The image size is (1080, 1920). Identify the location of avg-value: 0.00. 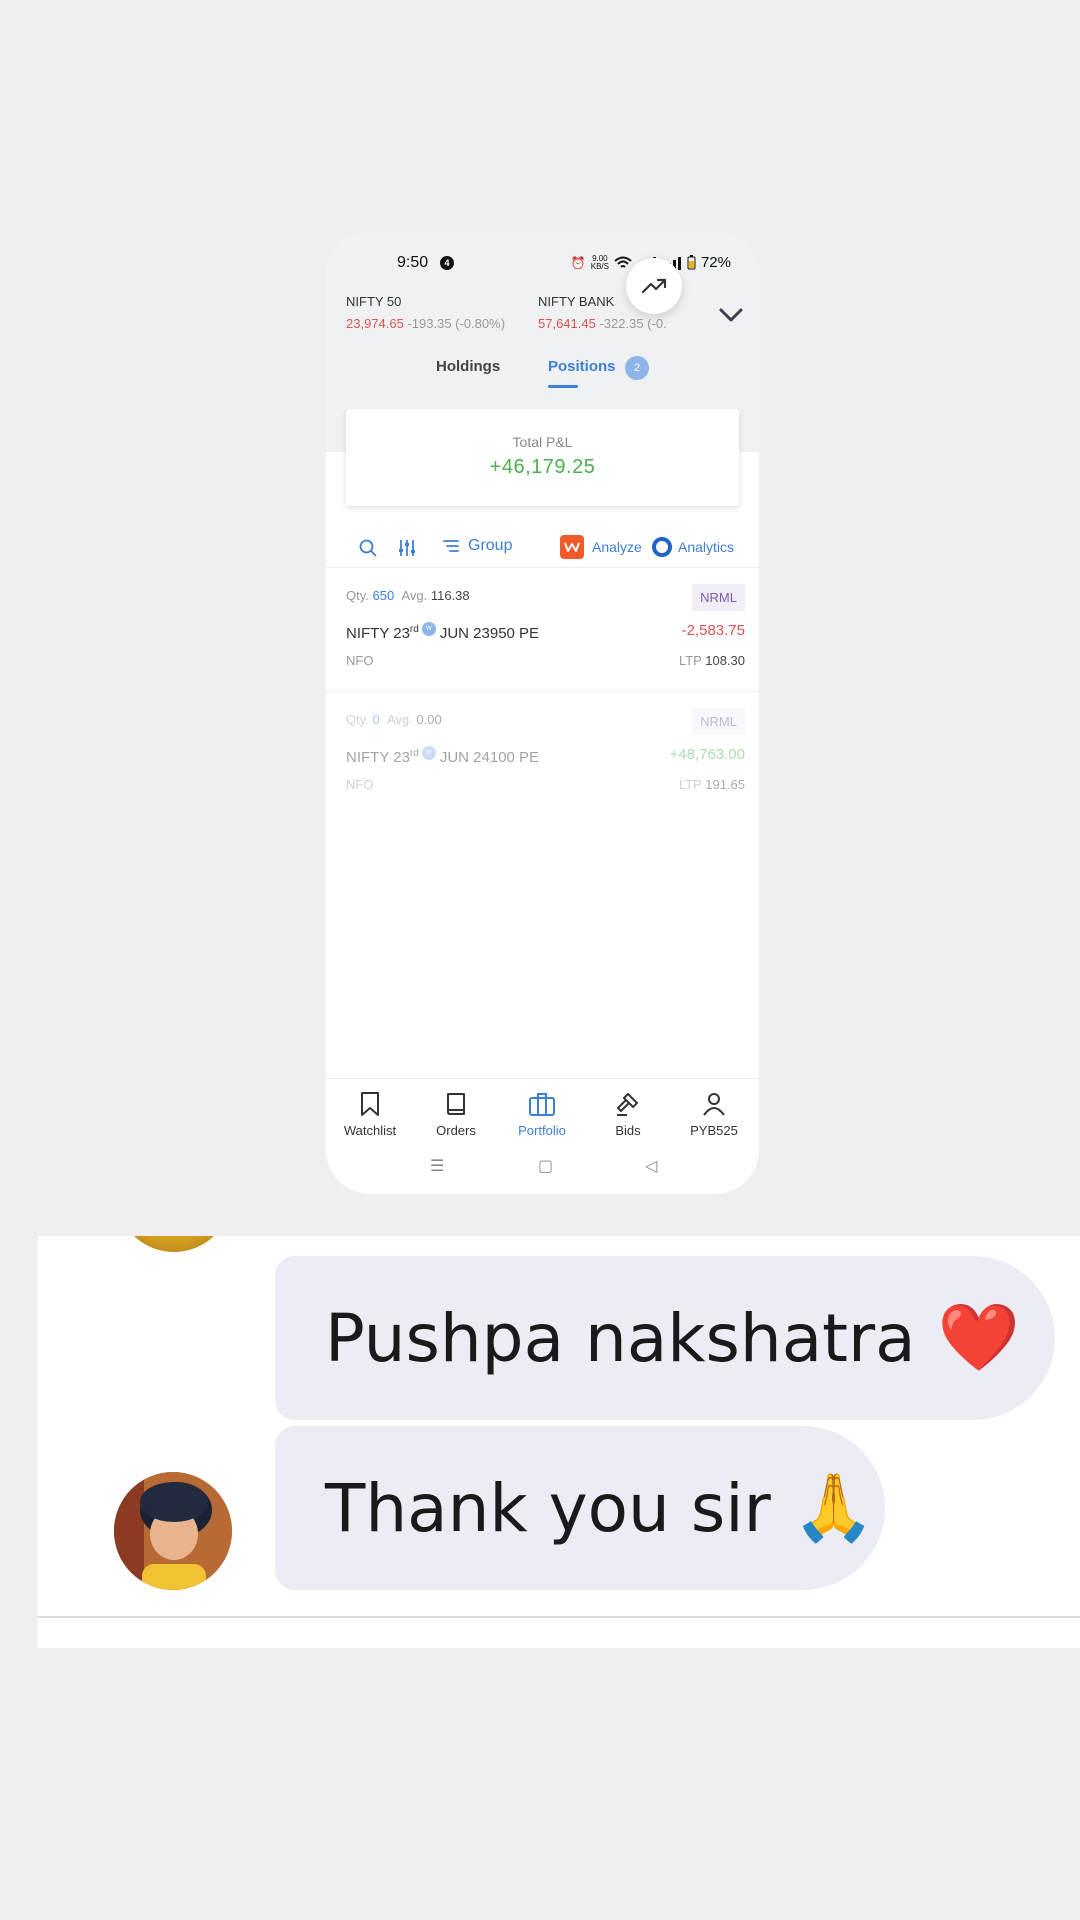
(429, 719).